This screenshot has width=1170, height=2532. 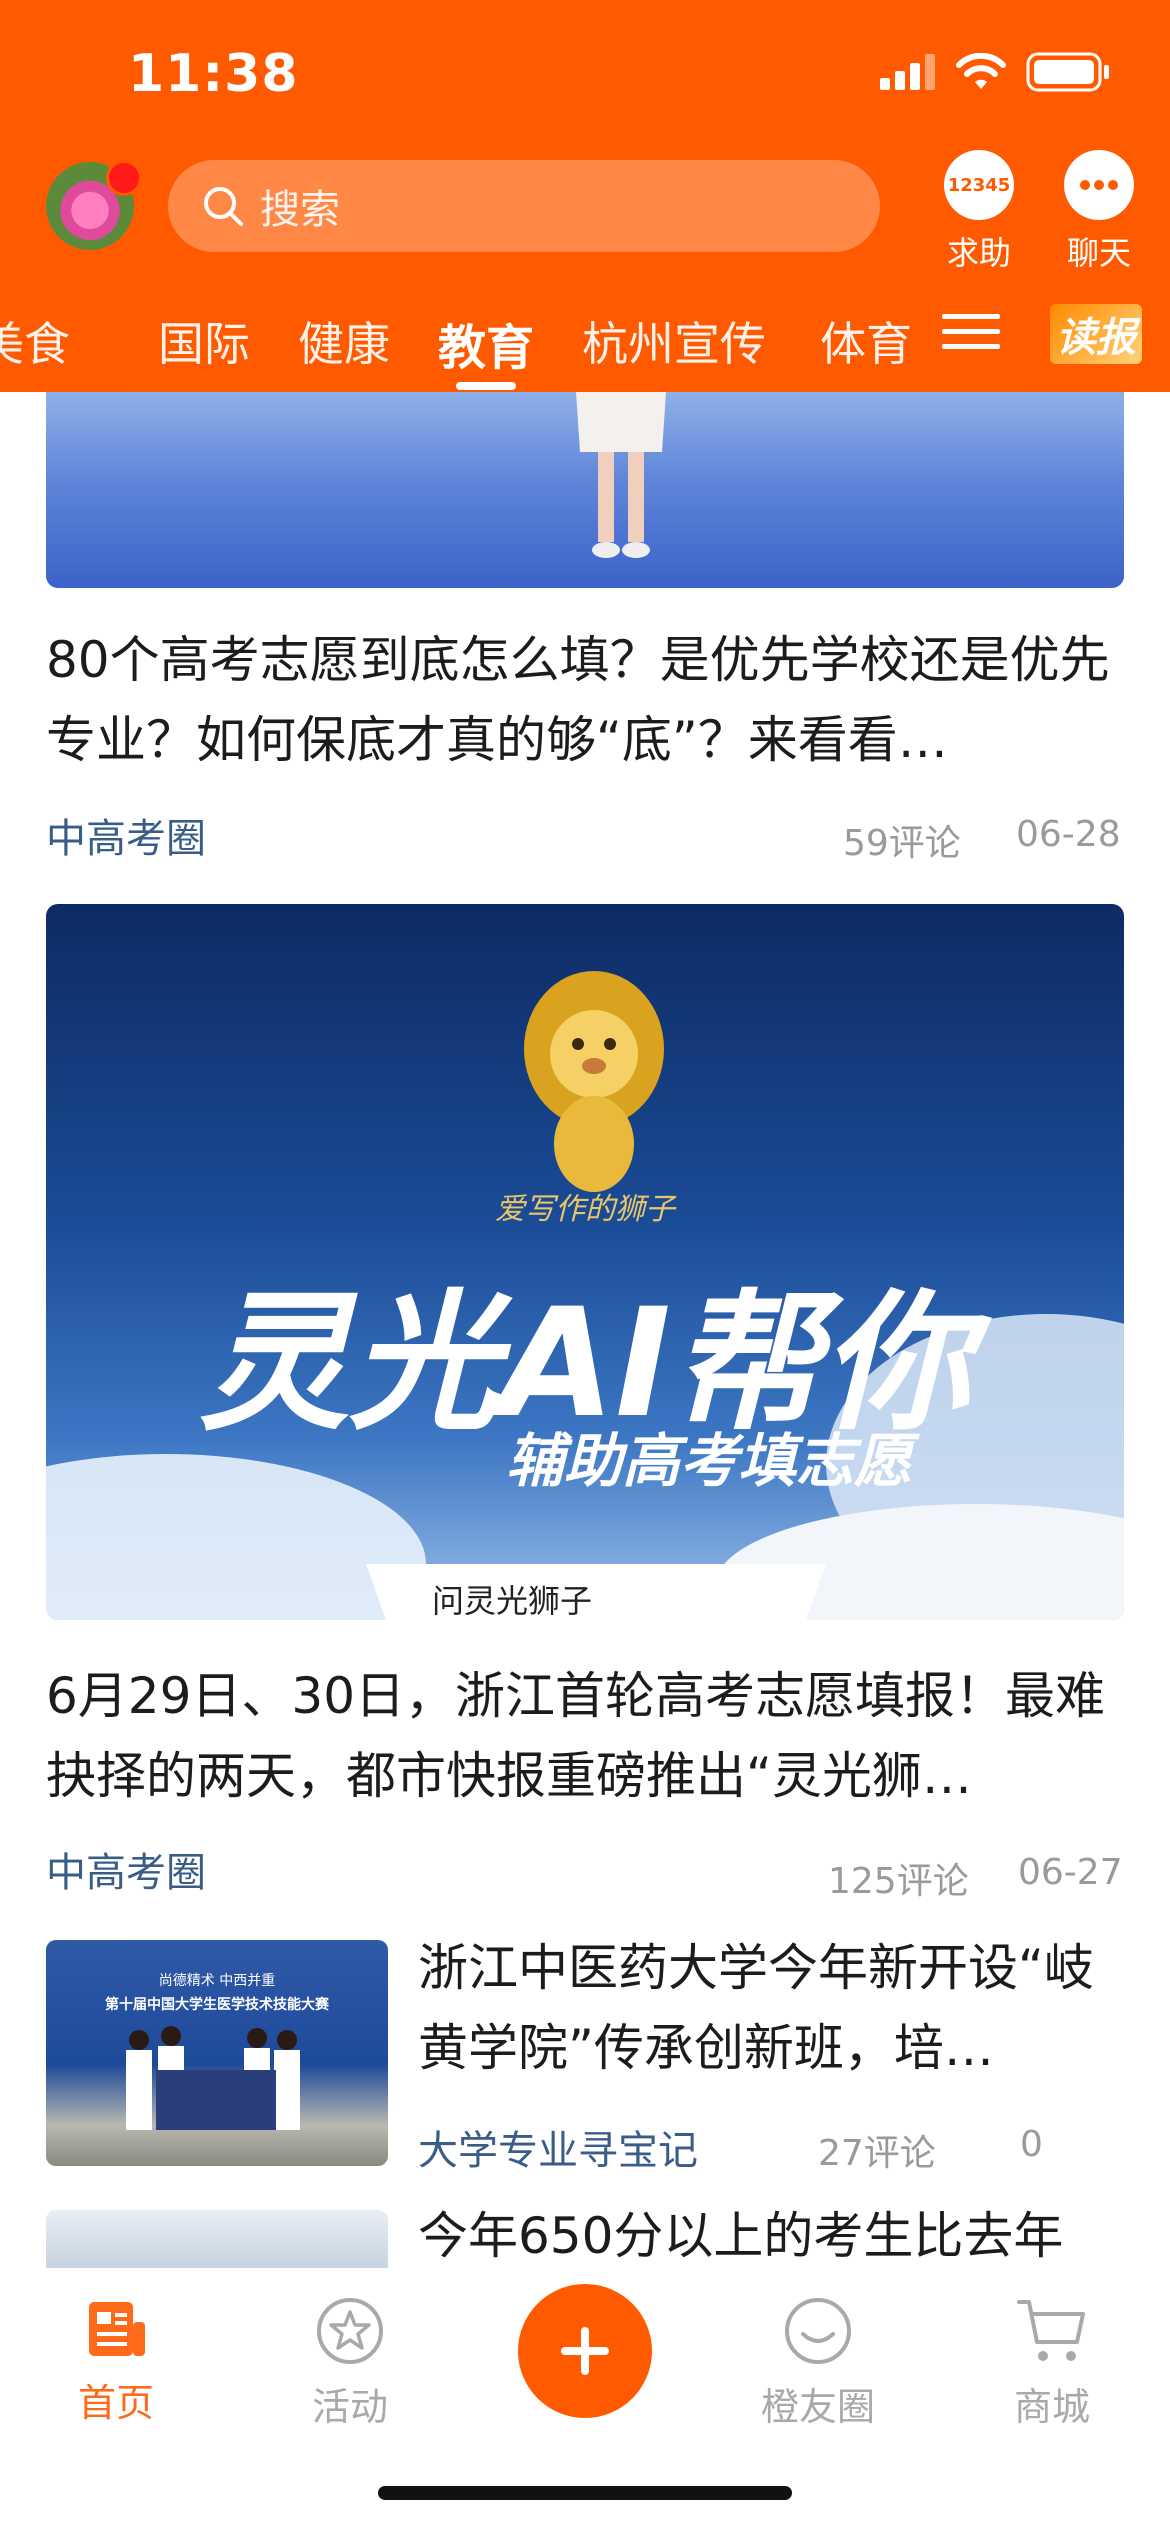 I want to click on image-search-hint: 问灵光狮子, so click(x=596, y=1596).